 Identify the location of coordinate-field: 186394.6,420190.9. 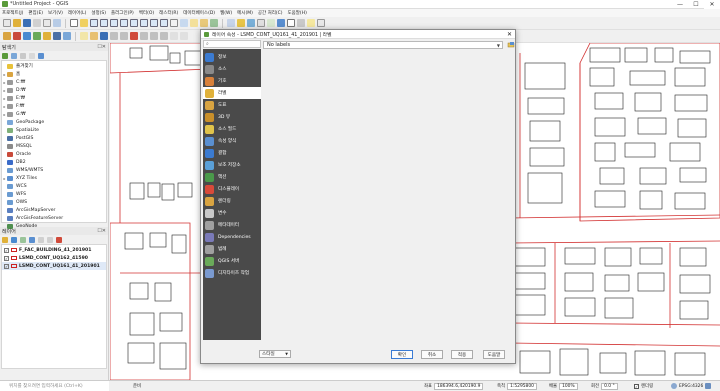
(459, 386).